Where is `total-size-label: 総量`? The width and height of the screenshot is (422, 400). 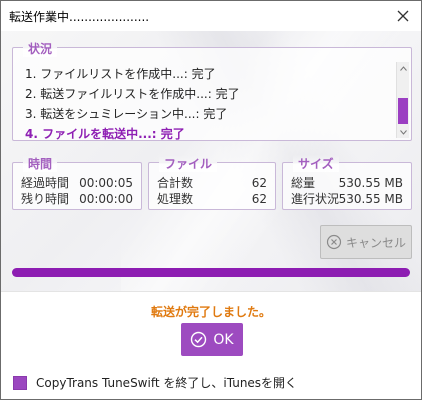
total-size-label: 総量 is located at coordinates (303, 183).